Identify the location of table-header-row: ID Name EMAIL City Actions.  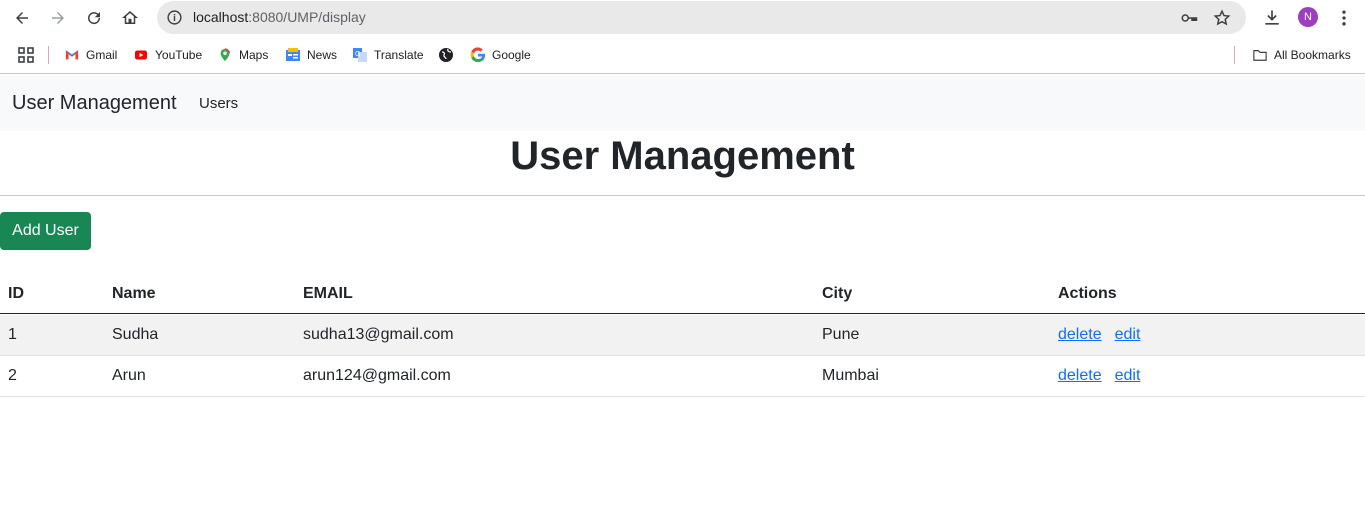
(682, 294).